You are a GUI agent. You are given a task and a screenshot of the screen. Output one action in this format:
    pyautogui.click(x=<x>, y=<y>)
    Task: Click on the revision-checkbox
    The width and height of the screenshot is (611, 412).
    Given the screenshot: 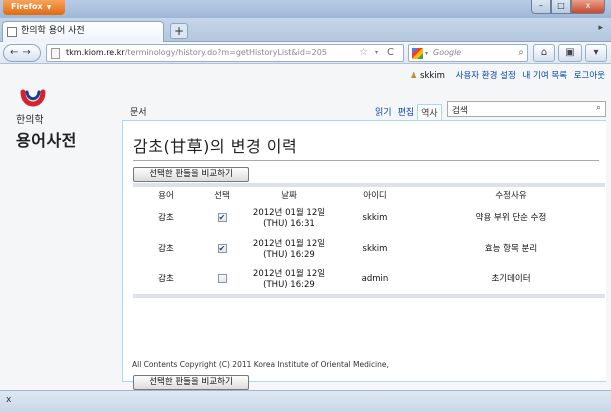 What is the action you would take?
    pyautogui.click(x=222, y=278)
    